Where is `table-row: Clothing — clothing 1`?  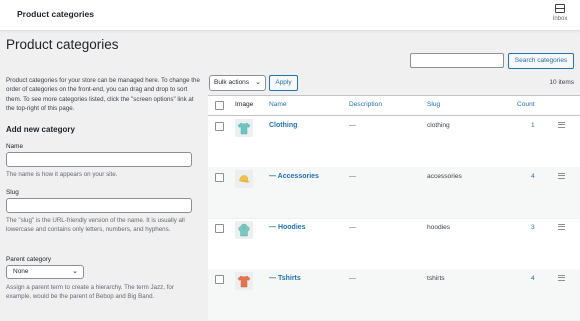 table-row: Clothing — clothing 1 is located at coordinates (394, 142).